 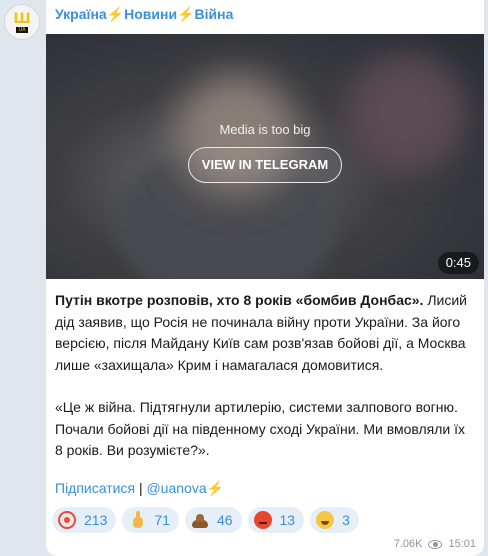 What do you see at coordinates (95, 488) in the screenshot?
I see `subscribe-link: Підписатися` at bounding box center [95, 488].